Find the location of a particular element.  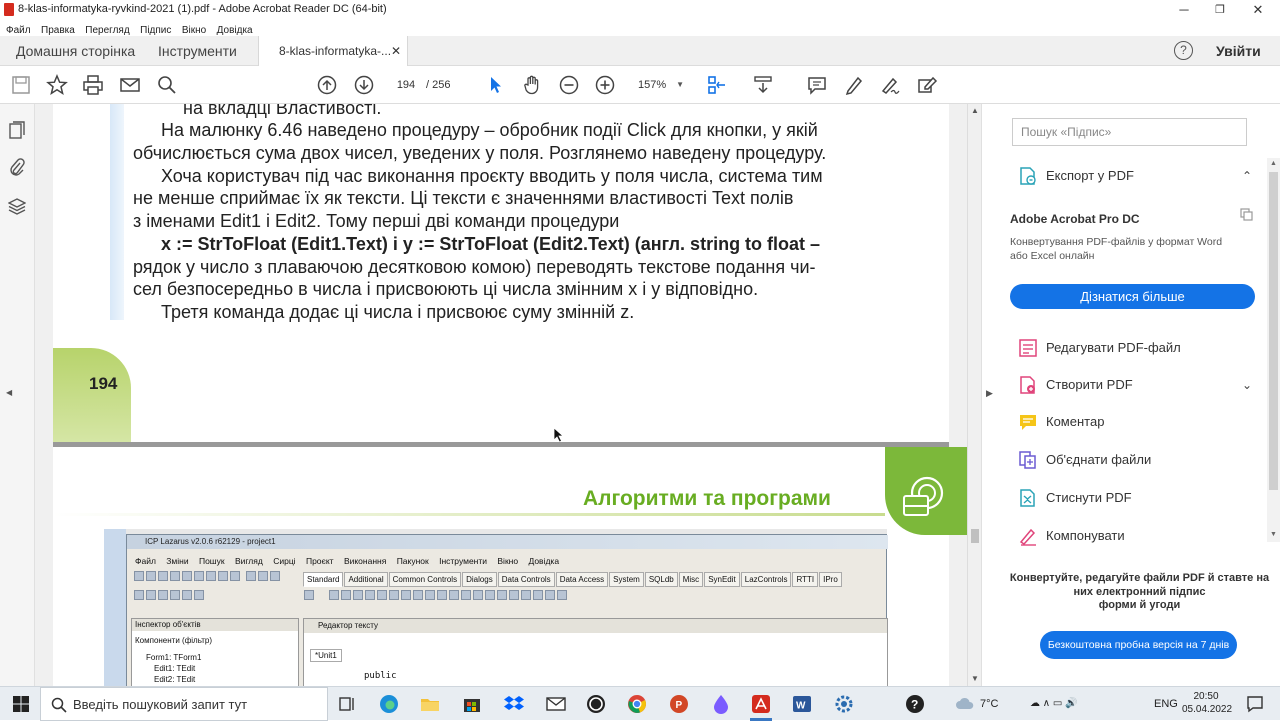

sign-icon is located at coordinates (890, 85).